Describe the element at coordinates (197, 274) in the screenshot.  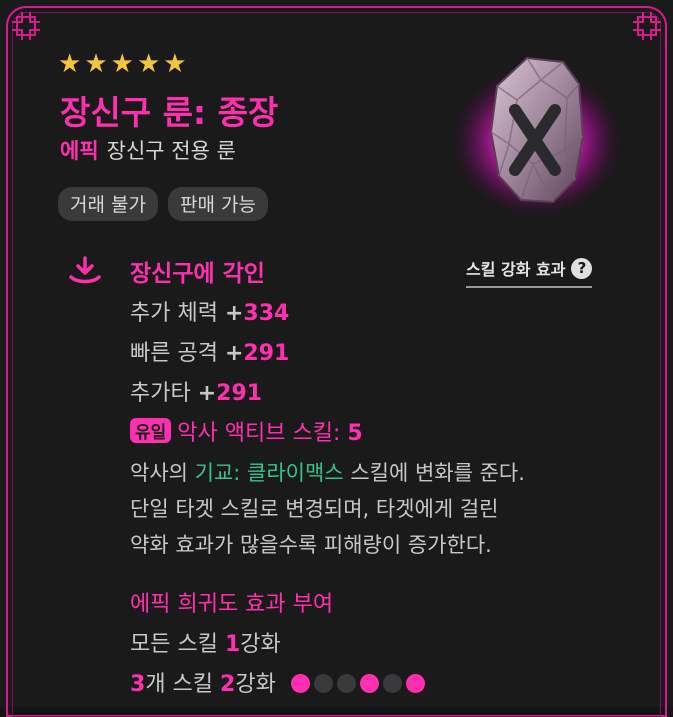
I see `engrave-section-title: 장신구에 각인` at that location.